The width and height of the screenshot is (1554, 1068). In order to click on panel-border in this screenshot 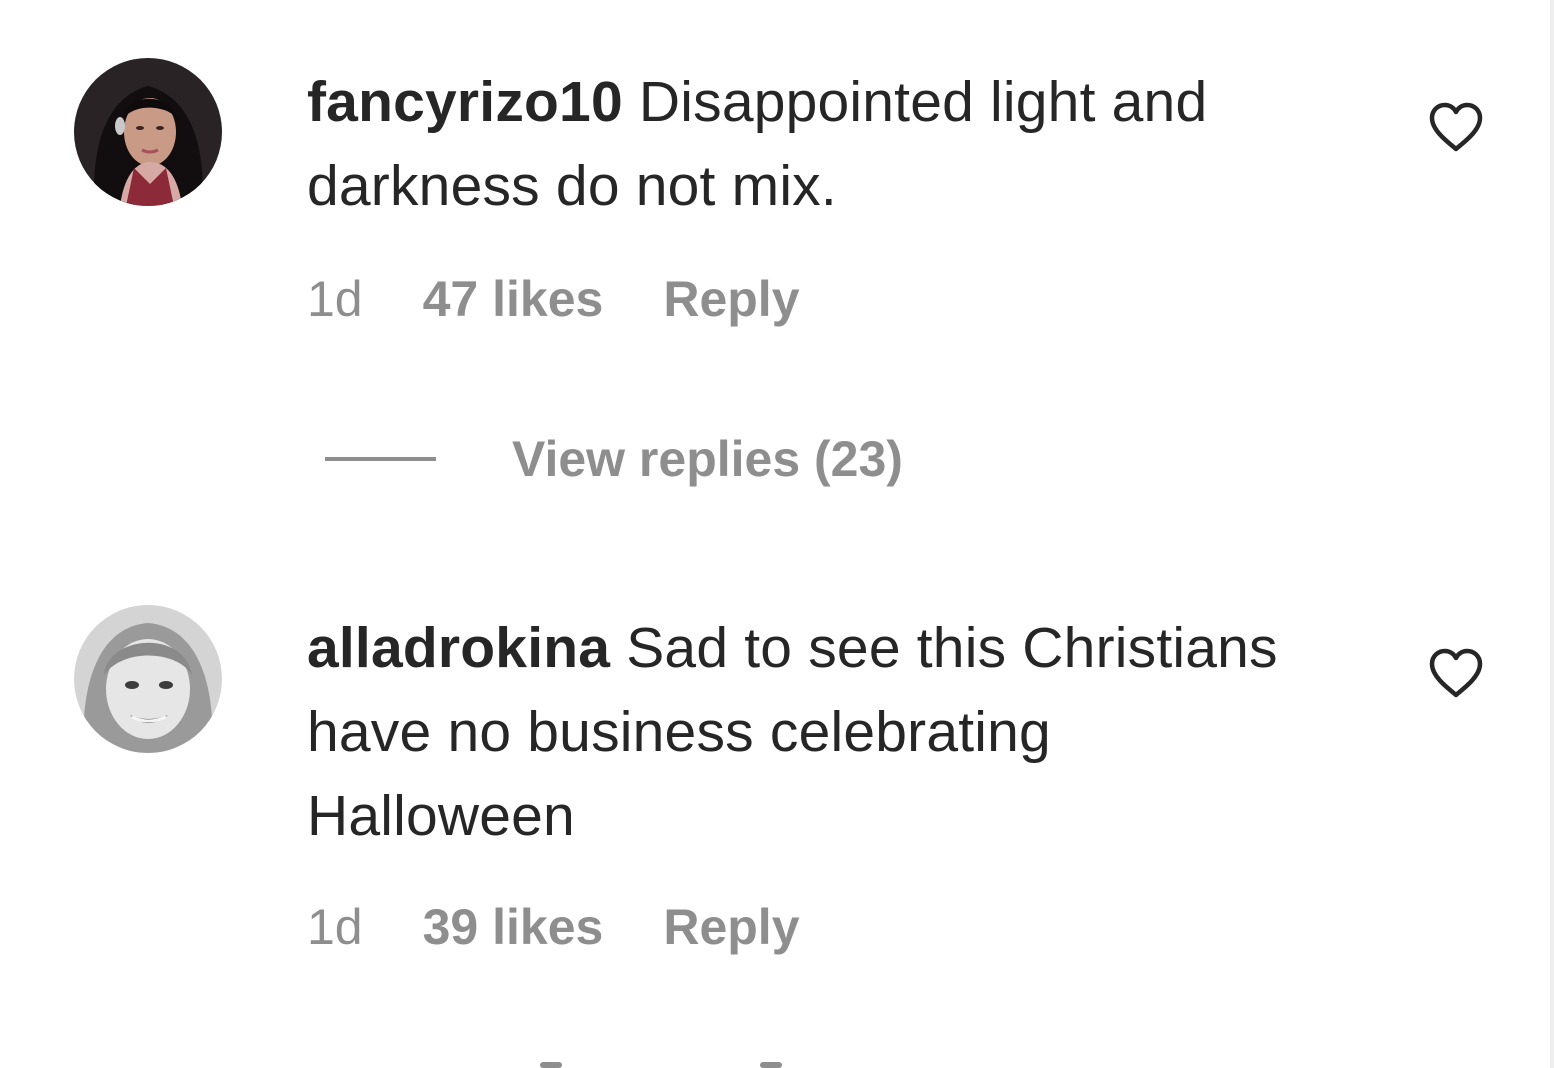, I will do `click(1552, 534)`.